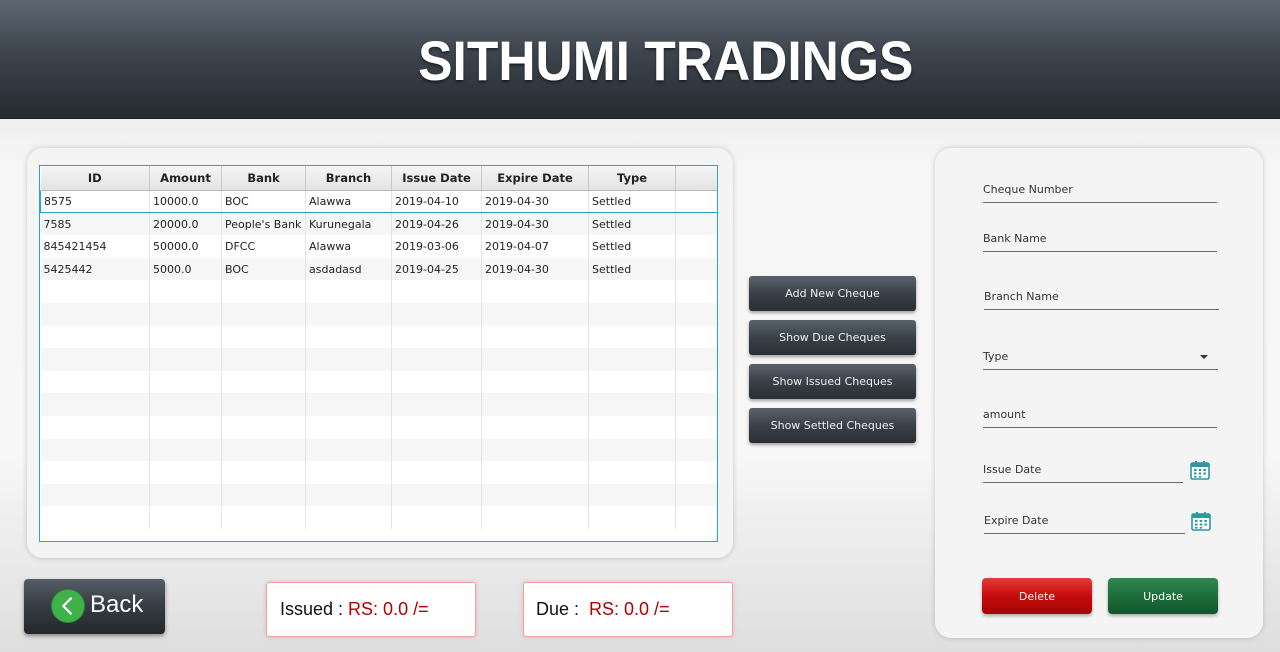  What do you see at coordinates (263, 201) in the screenshot?
I see `table-cell: BOC` at bounding box center [263, 201].